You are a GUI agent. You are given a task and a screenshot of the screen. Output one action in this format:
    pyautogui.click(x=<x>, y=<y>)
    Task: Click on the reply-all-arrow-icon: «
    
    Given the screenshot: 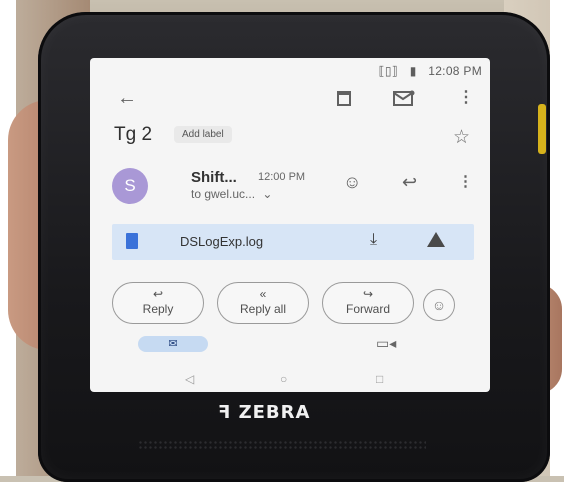 What is the action you would take?
    pyautogui.click(x=263, y=294)
    